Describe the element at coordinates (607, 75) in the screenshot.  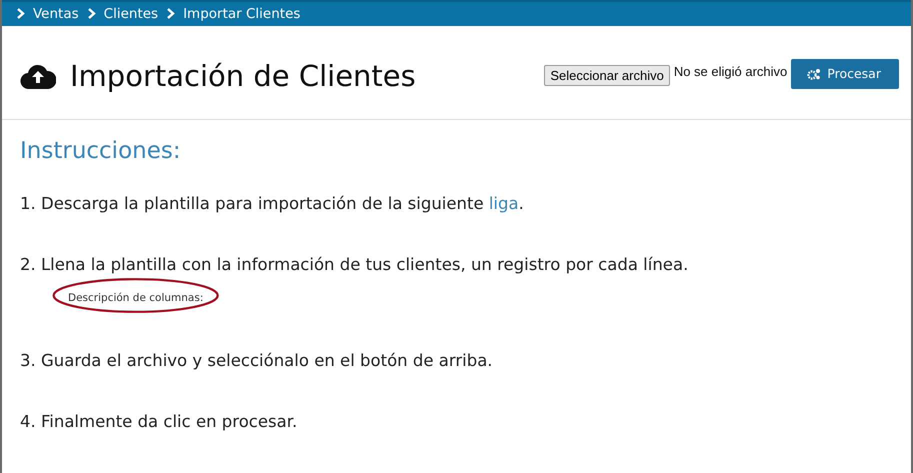
I see `choose-file-button: Seleccionar archivo` at that location.